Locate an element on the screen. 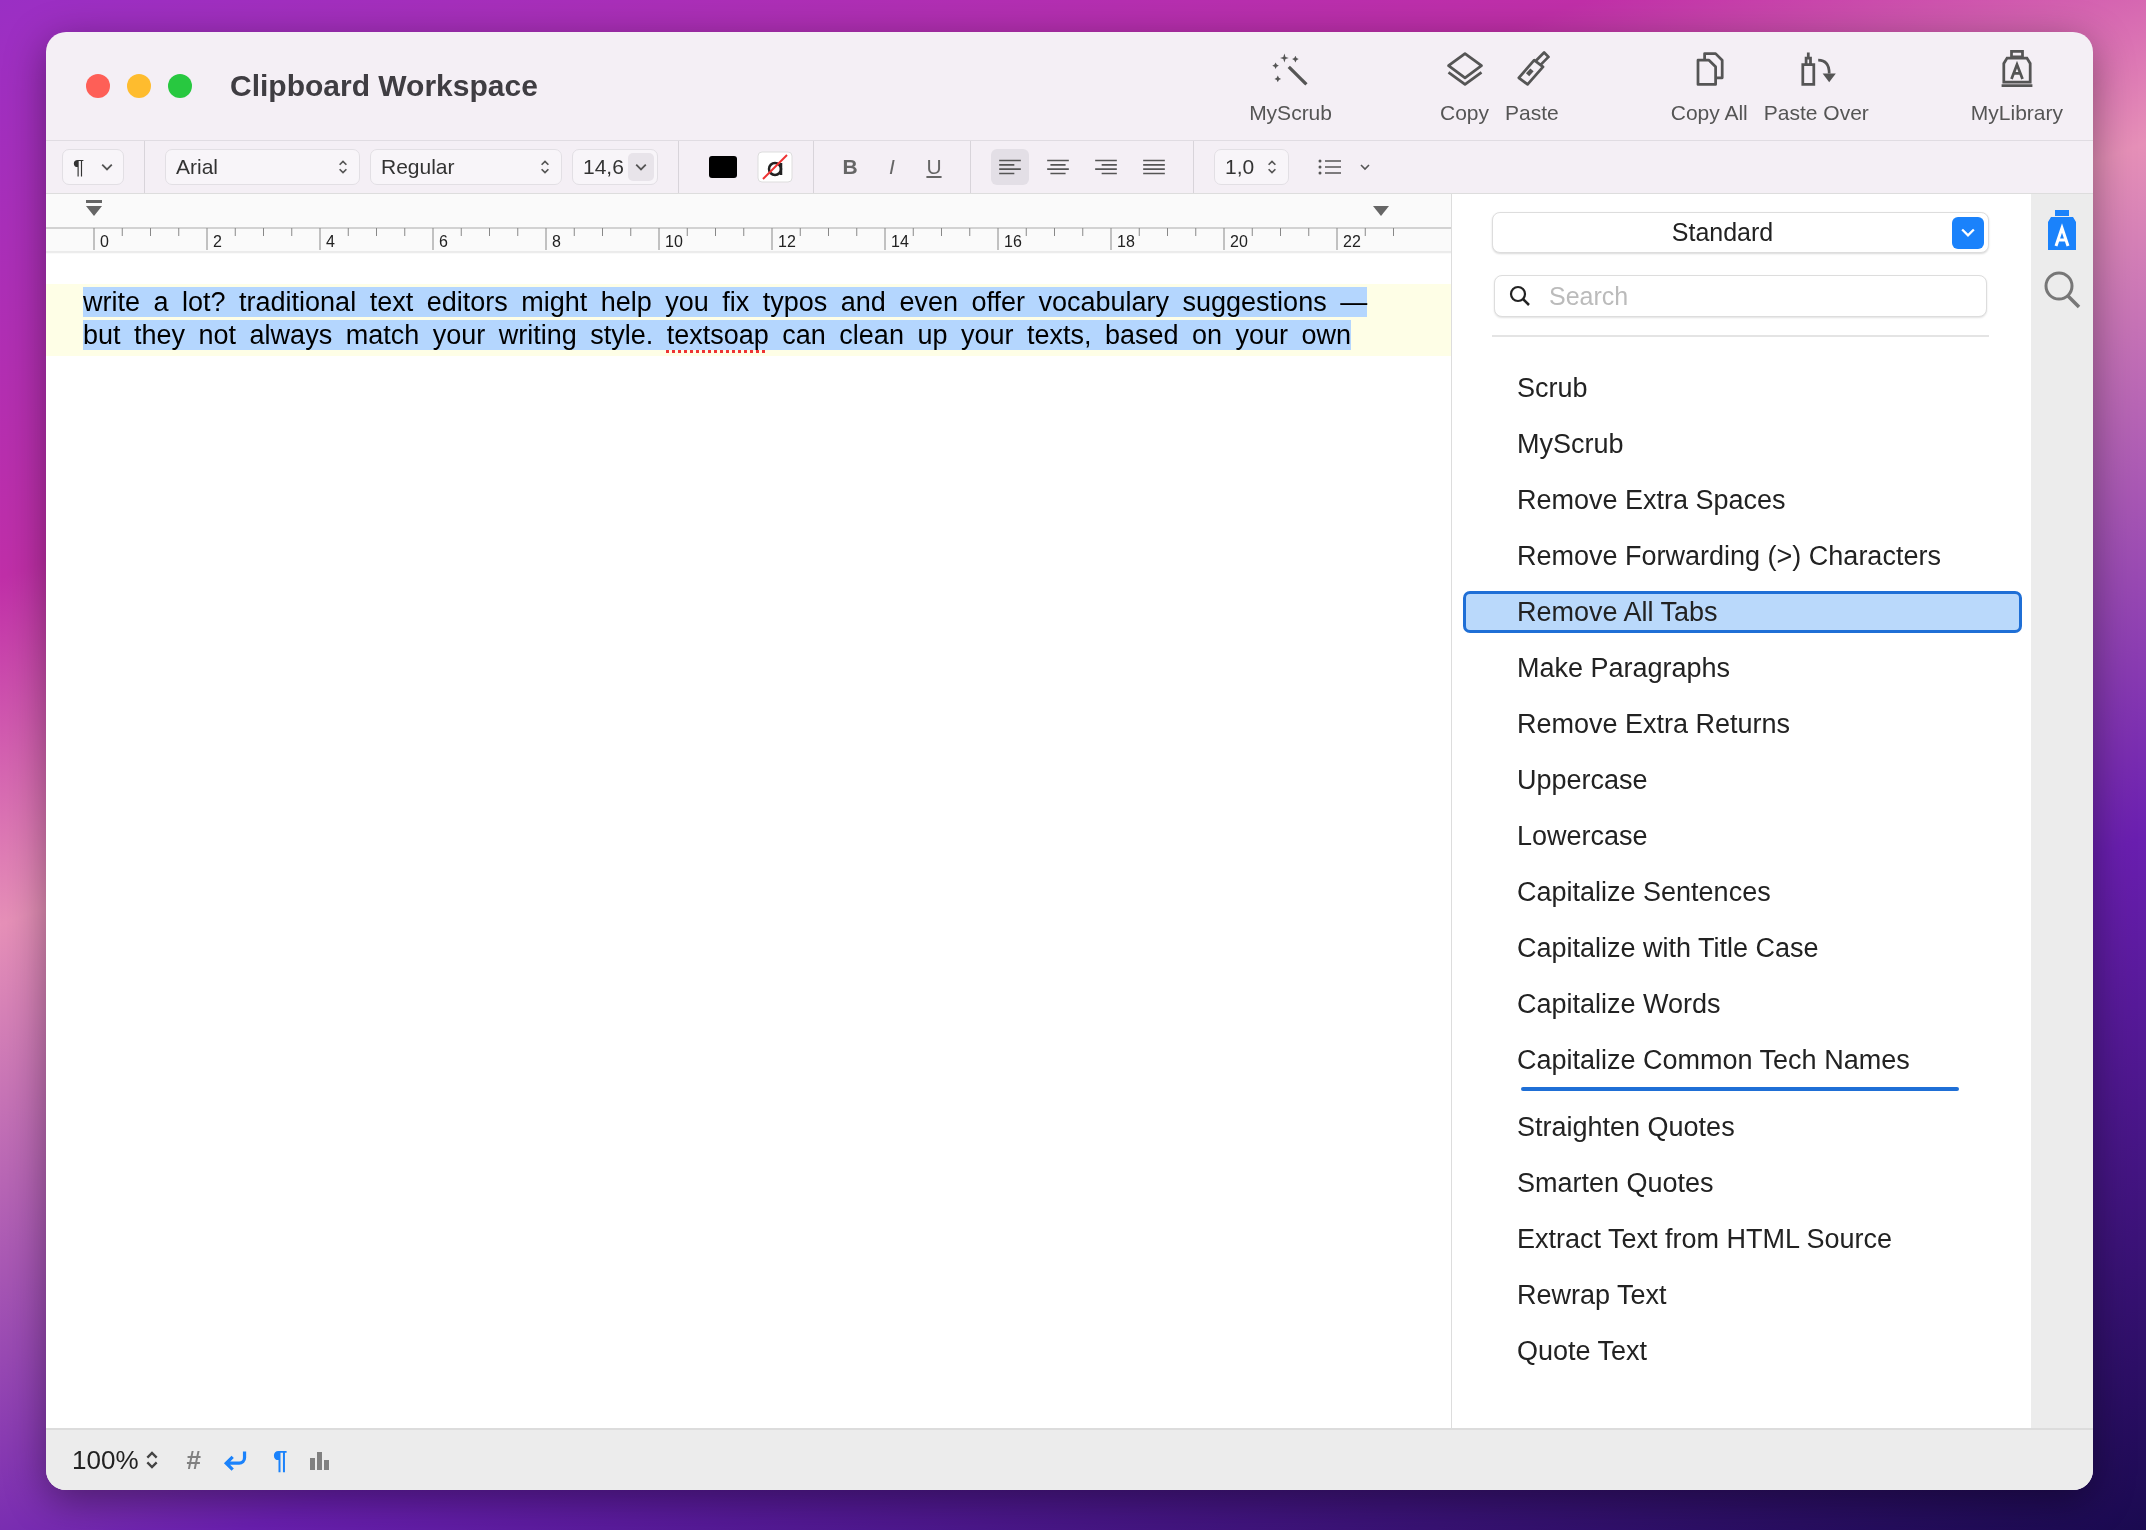  action-item: Straighten Quotes is located at coordinates (1743, 1127).